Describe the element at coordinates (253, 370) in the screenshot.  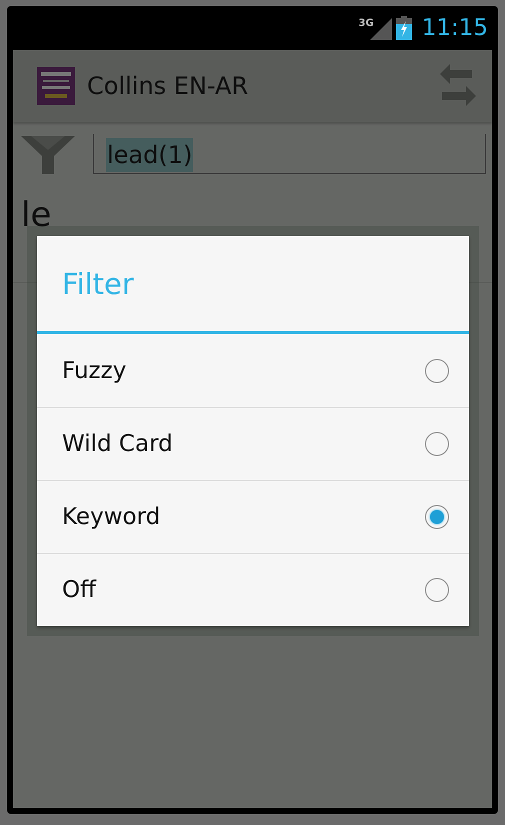
I see `filter-option: Fuzzy` at that location.